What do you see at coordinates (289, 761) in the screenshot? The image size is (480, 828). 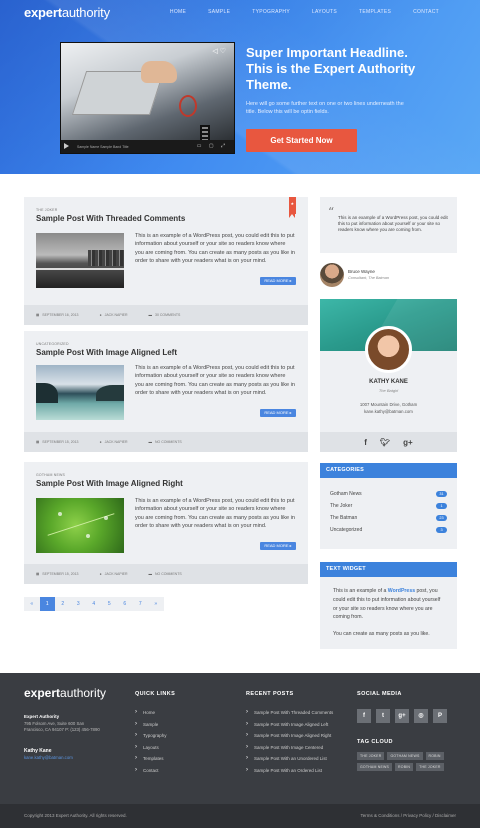 I see `recent-post-link: Sample Post With an Unordered List` at bounding box center [289, 761].